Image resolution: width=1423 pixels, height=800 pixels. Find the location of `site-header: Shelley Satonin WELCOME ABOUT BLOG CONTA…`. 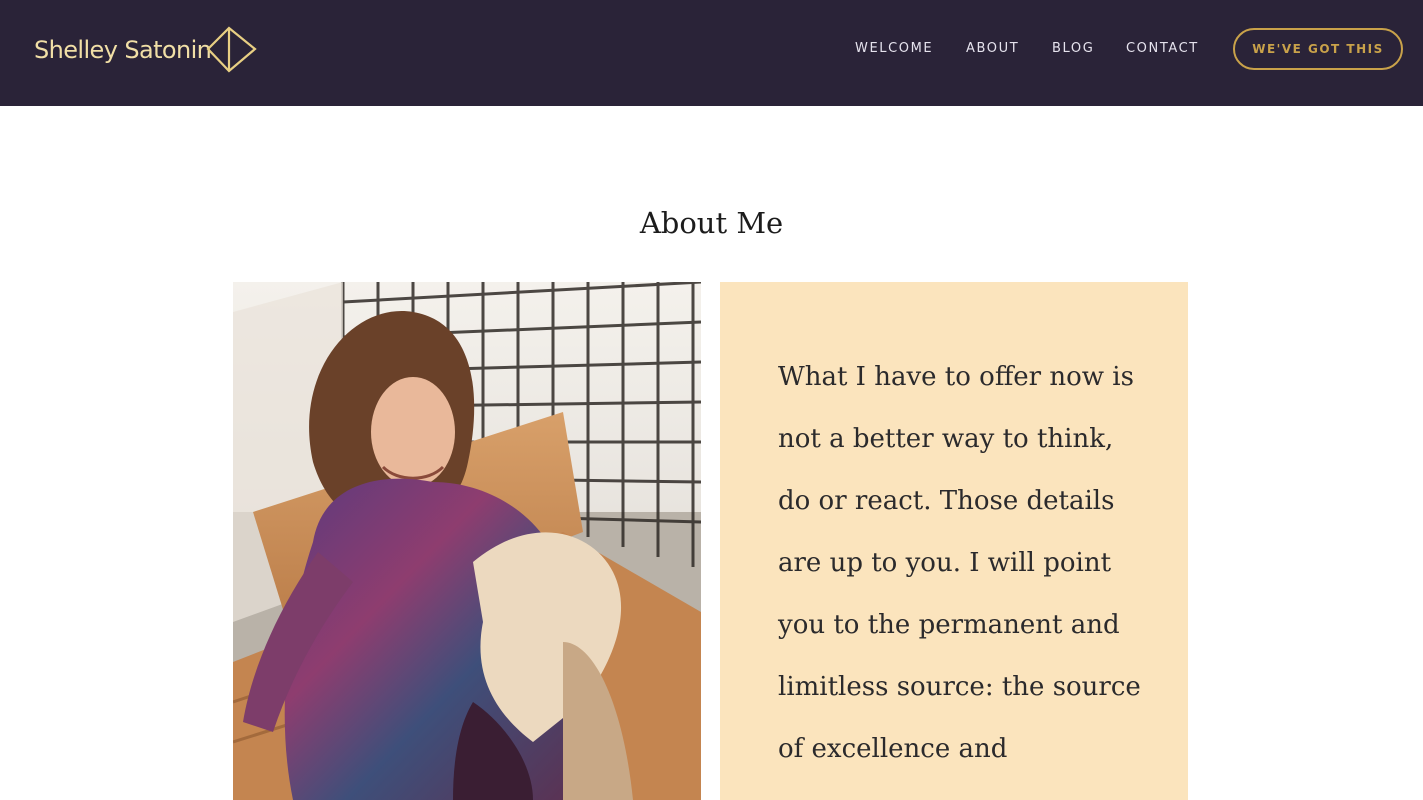

site-header: Shelley Satonin WELCOME ABOUT BLOG CONTA… is located at coordinates (711, 53).